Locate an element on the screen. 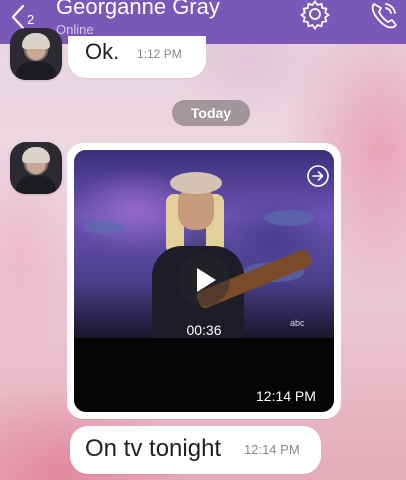 The width and height of the screenshot is (406, 480). performer-hat is located at coordinates (196, 183).